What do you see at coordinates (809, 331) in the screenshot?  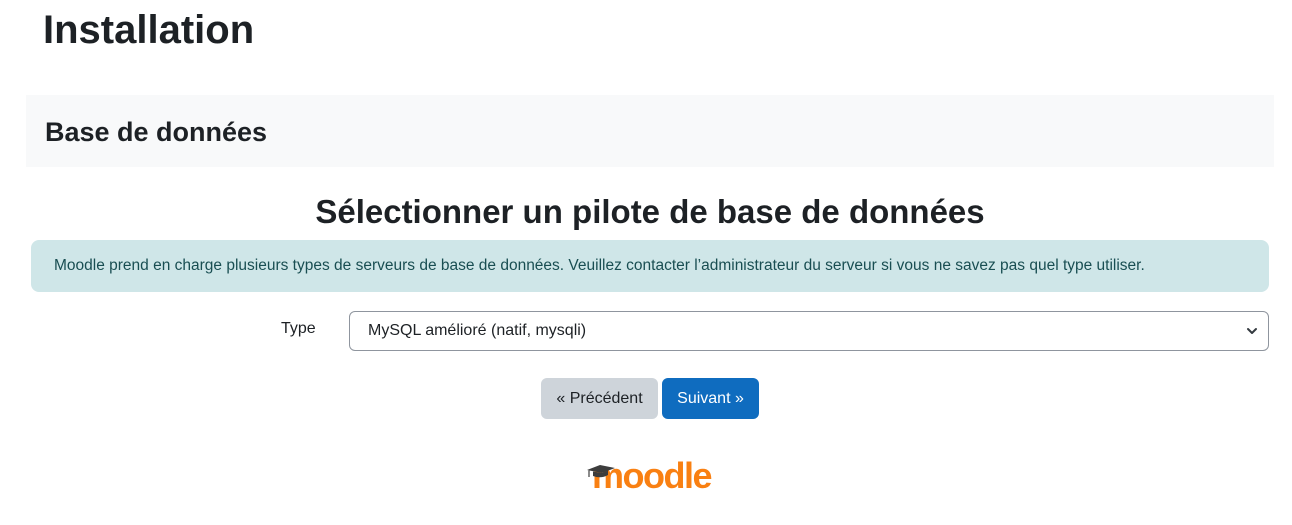 I see `database-type-select: MySQL amélioré (natif, mysqli)` at bounding box center [809, 331].